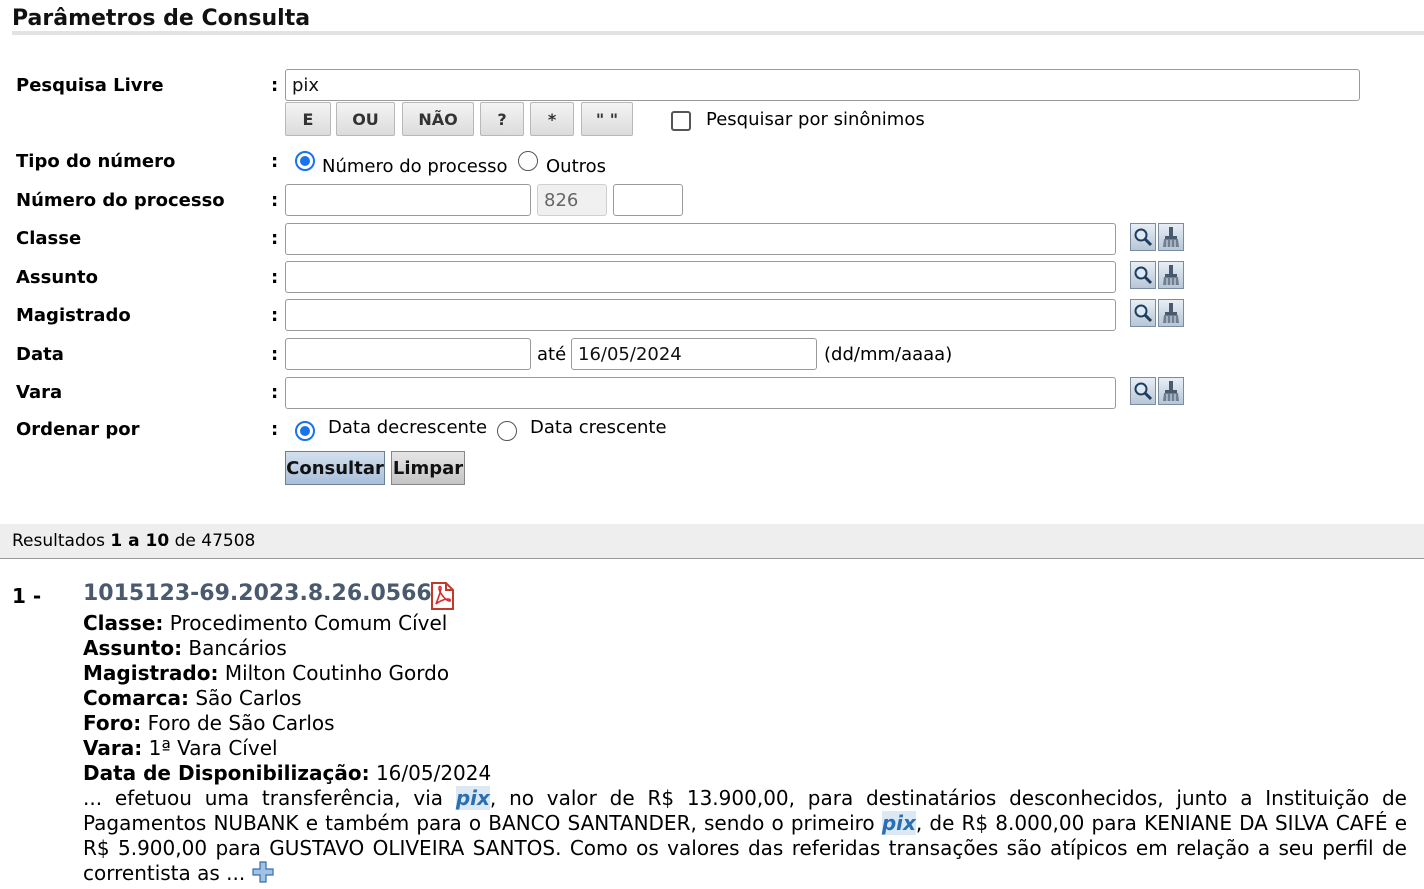 The image size is (1424, 889). What do you see at coordinates (120, 200) in the screenshot?
I see `process-number-label: Número do processo` at bounding box center [120, 200].